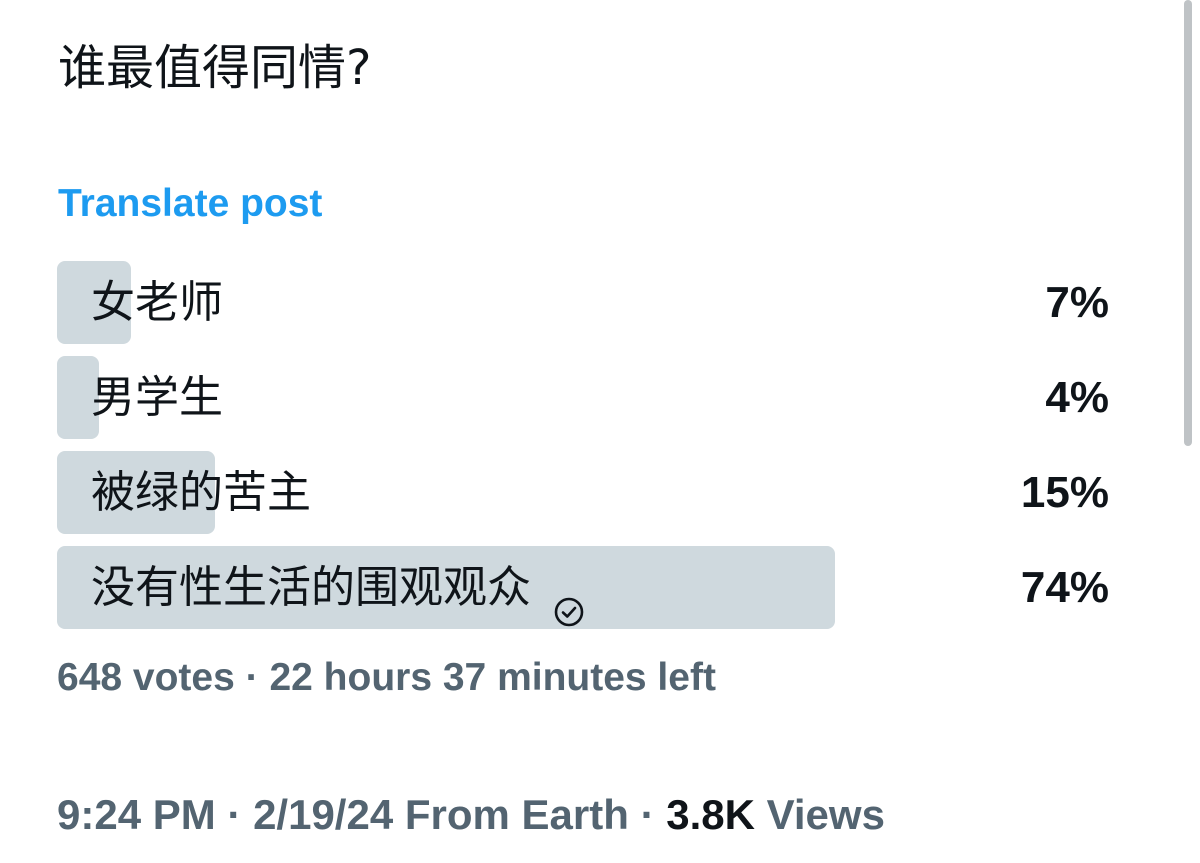 This screenshot has height=863, width=1200. Describe the element at coordinates (583, 492) in the screenshot. I see `poll-option: 被绿的苦主 15%` at that location.